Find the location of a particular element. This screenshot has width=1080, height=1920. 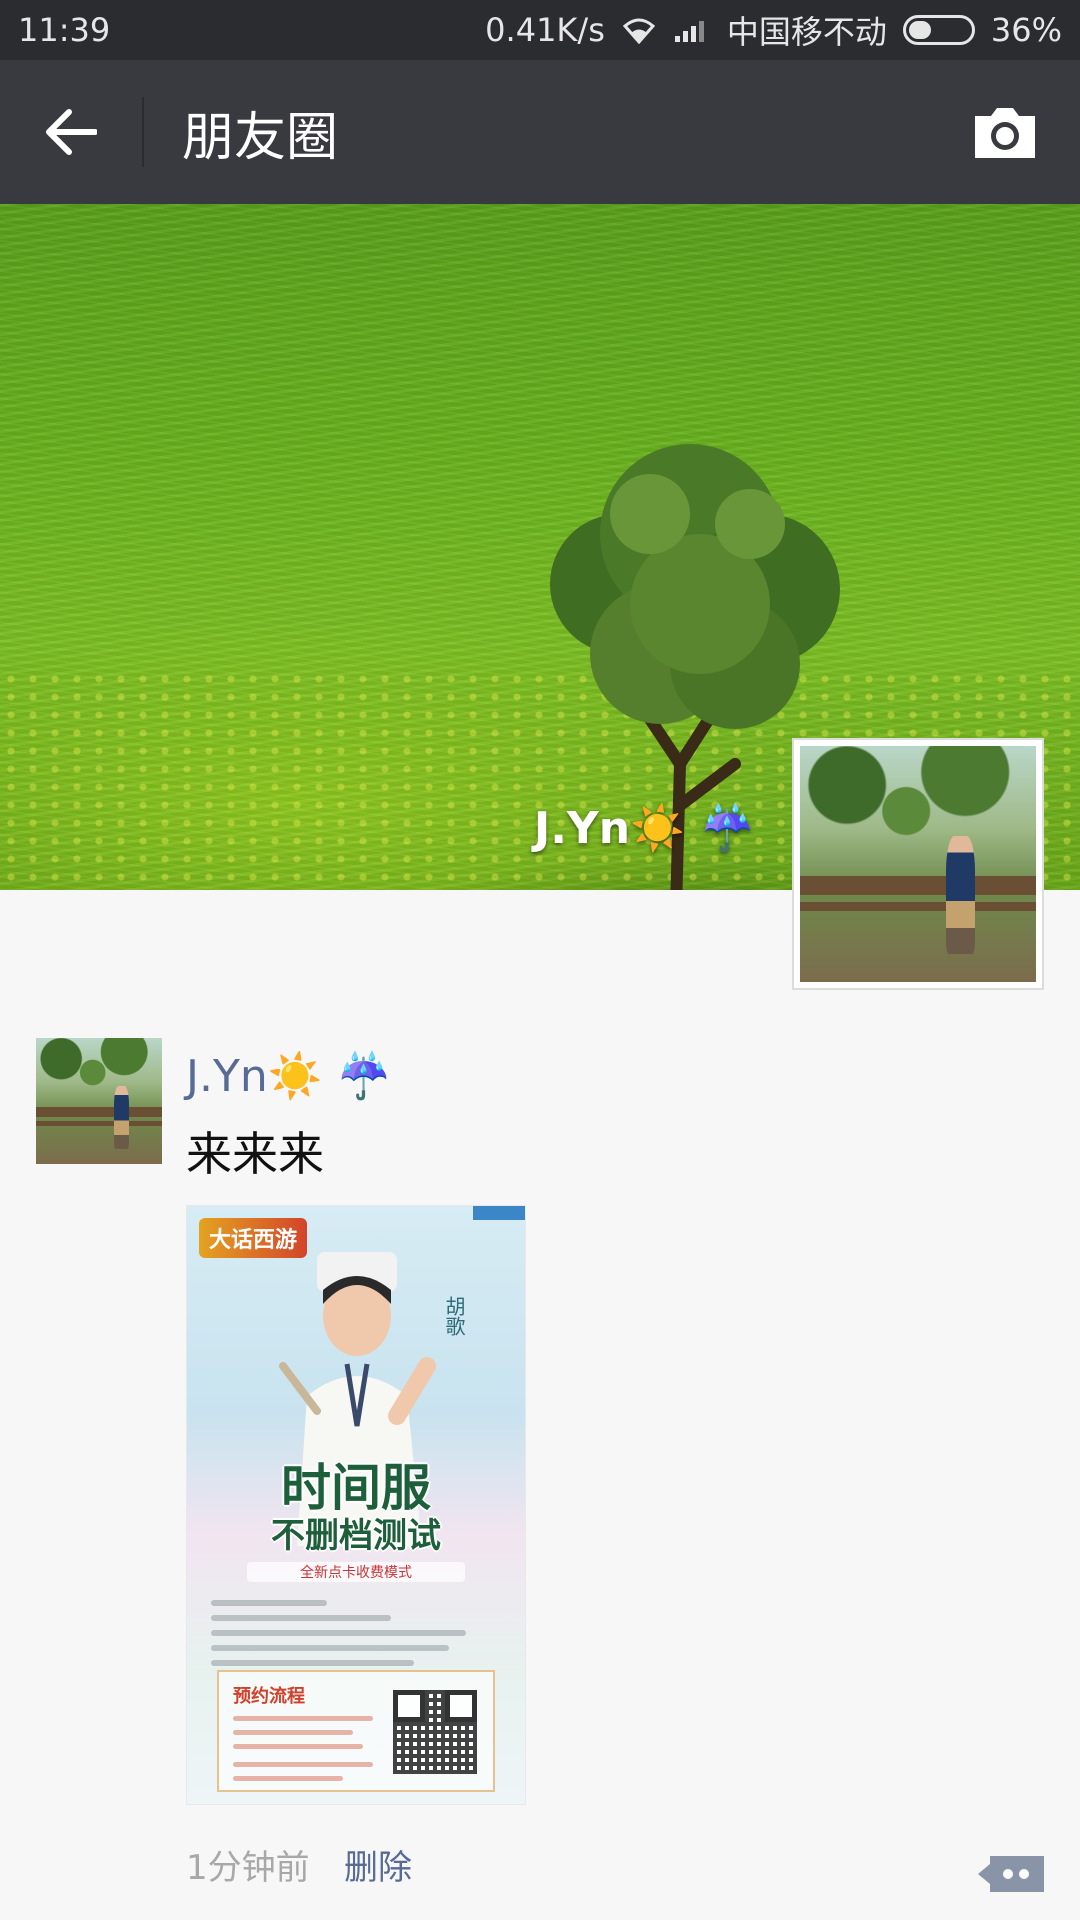

comment-more-icon is located at coordinates (1011, 1874).